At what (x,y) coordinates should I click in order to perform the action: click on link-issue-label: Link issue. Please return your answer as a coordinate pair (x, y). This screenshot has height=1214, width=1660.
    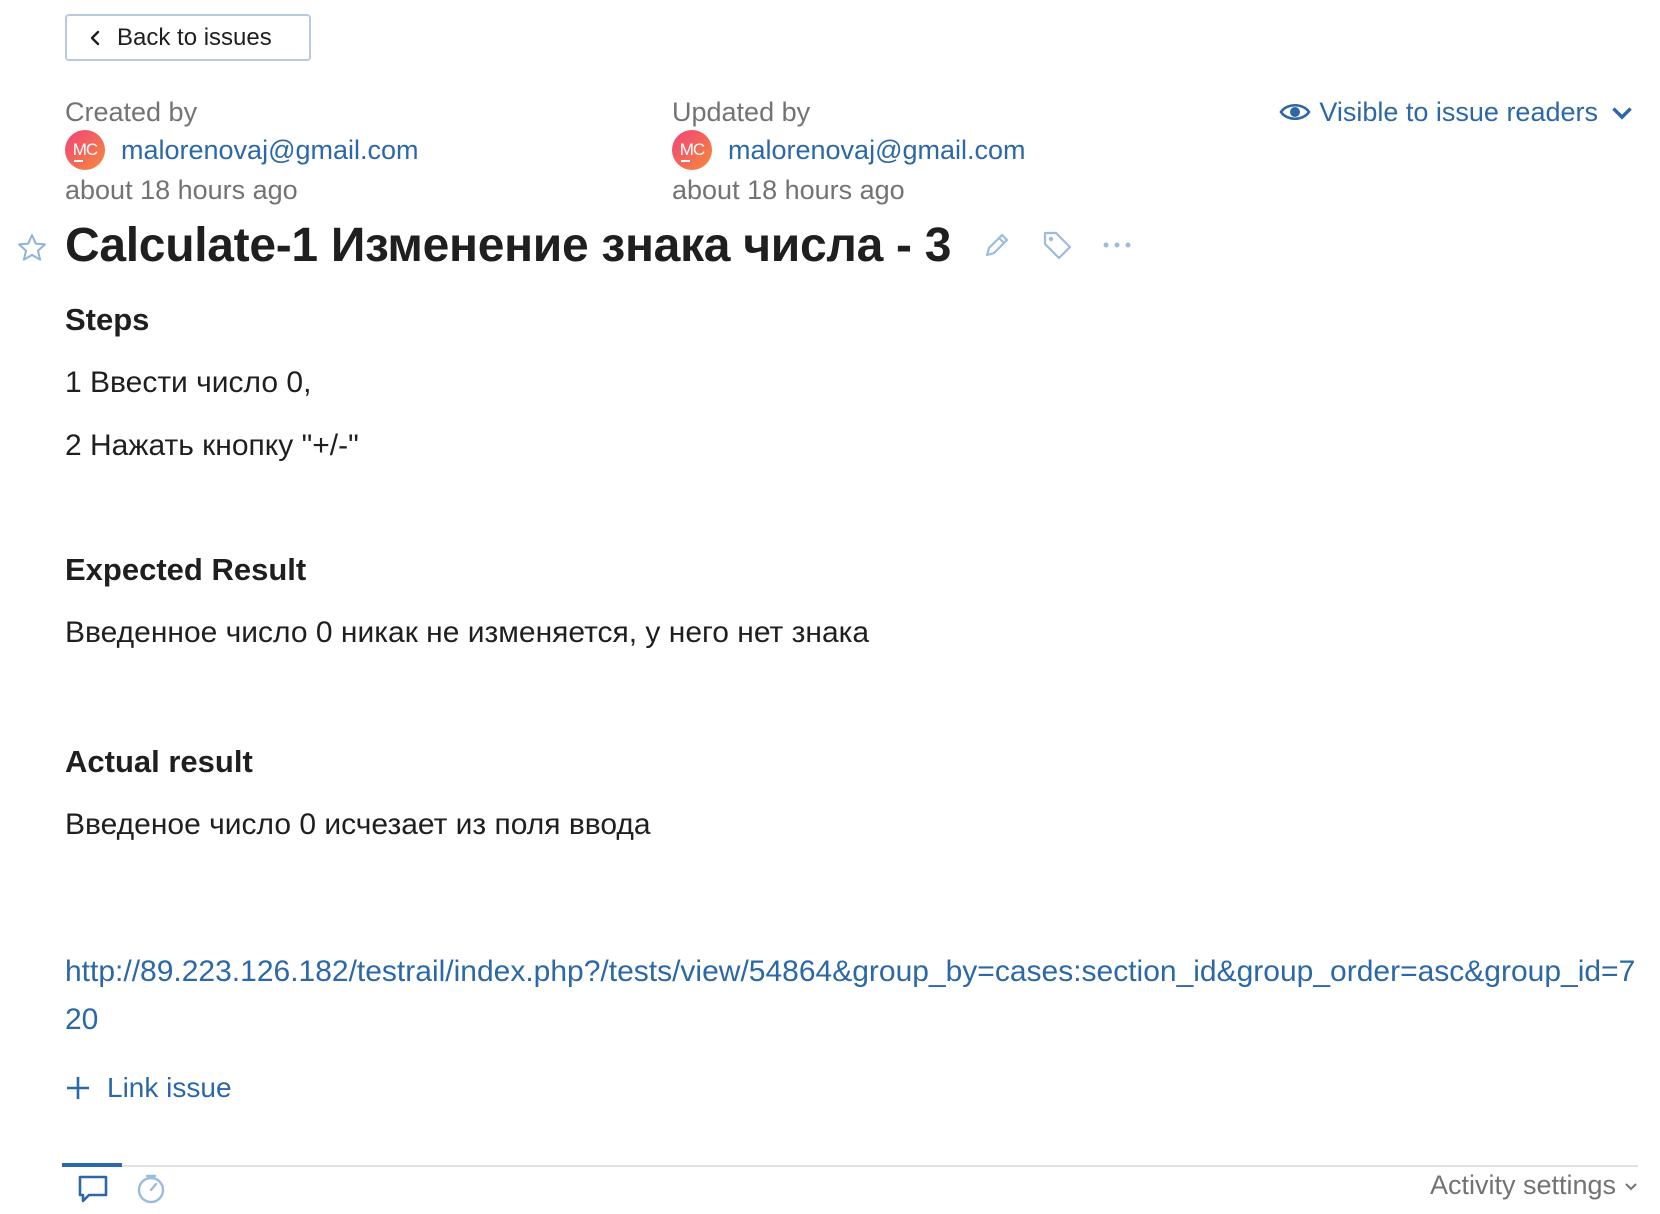
    Looking at the image, I should click on (169, 1087).